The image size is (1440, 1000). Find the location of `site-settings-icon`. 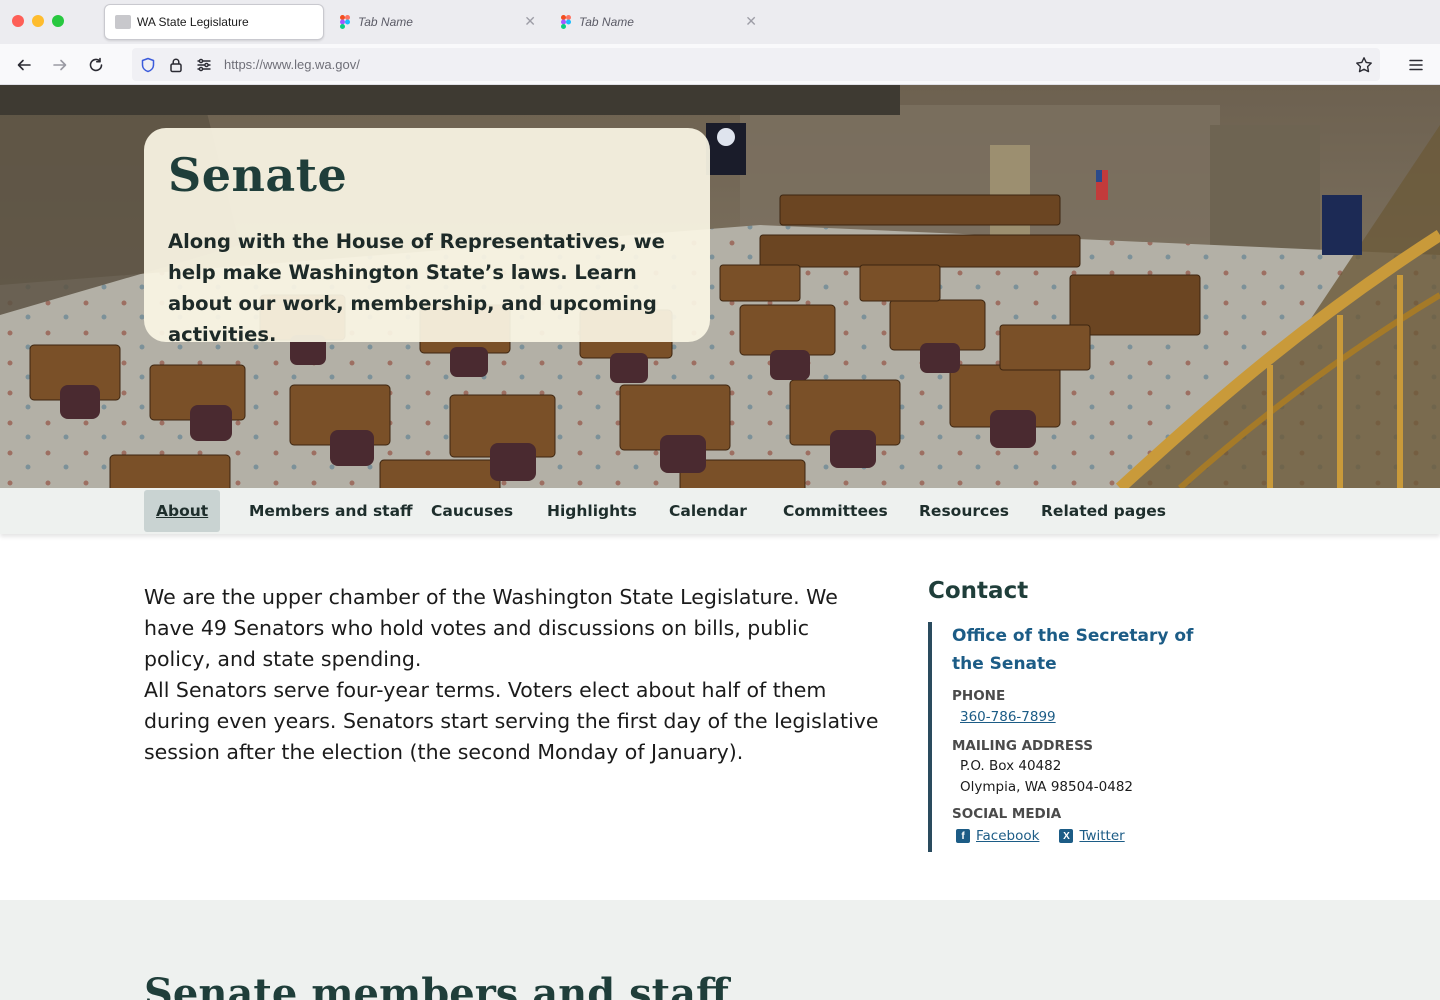

site-settings-icon is located at coordinates (204, 65).